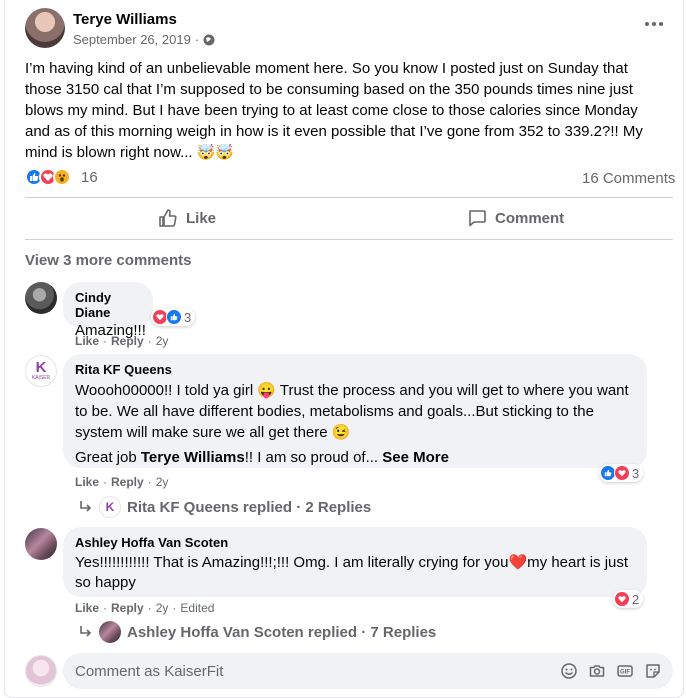 This screenshot has height=698, width=686. What do you see at coordinates (249, 507) in the screenshot?
I see `replies-label: Rita KF Queens replied · 2 Replies` at bounding box center [249, 507].